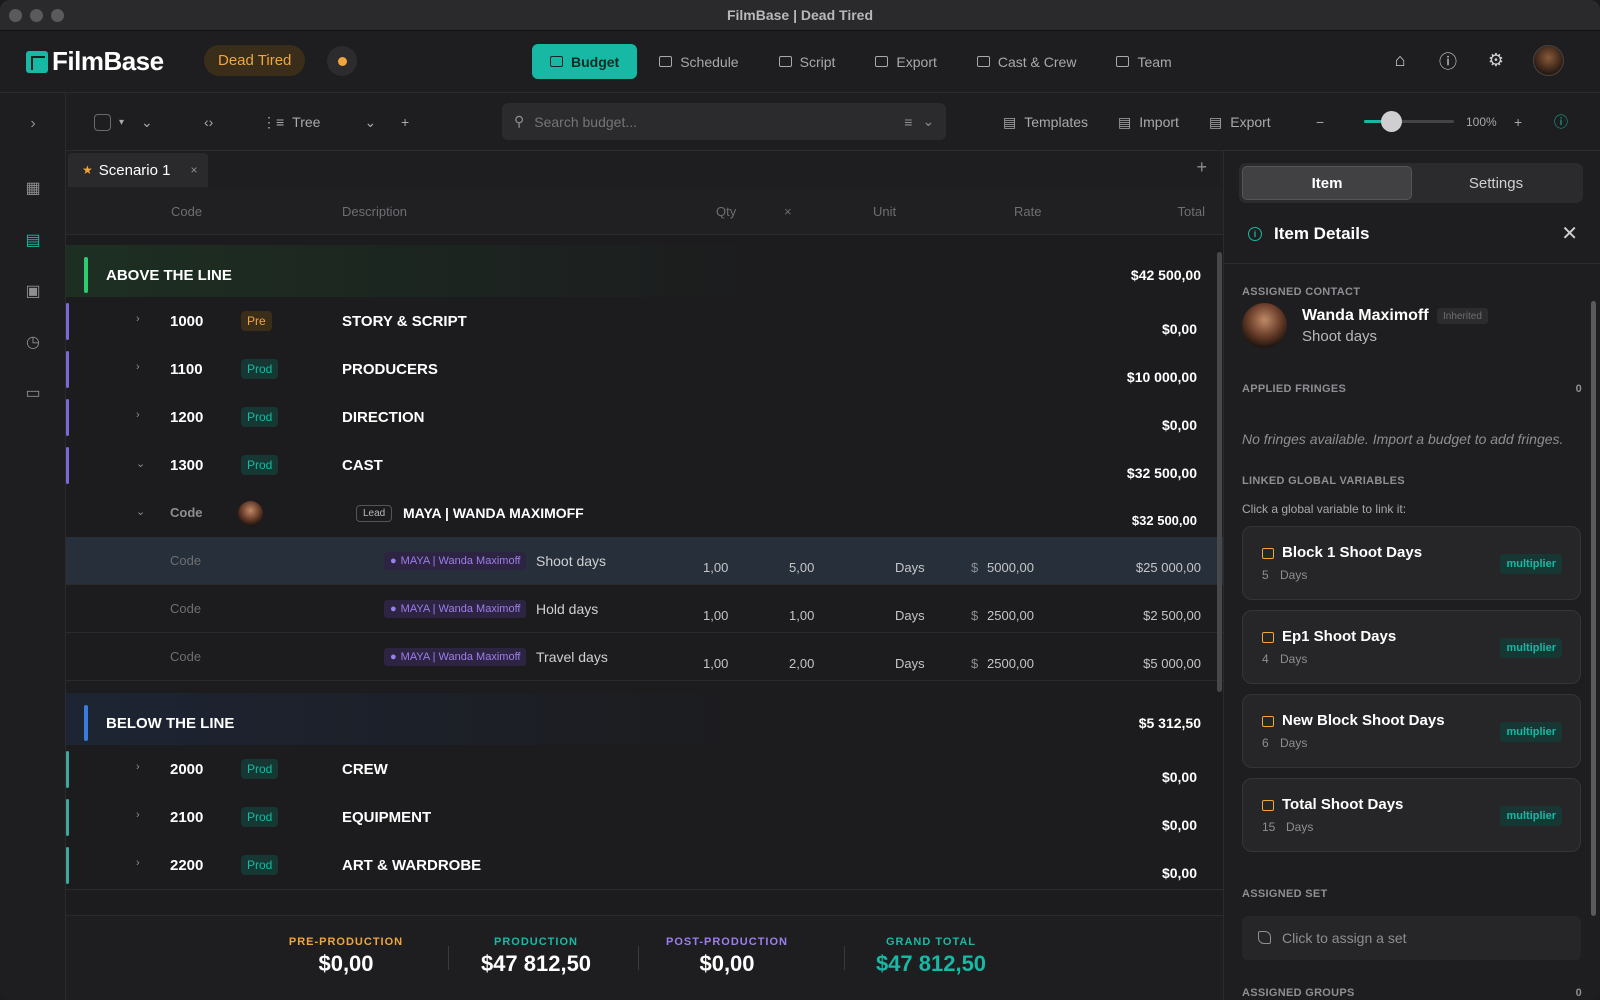 Image resolution: width=1600 pixels, height=1000 pixels. I want to click on col-total: Total, so click(1191, 211).